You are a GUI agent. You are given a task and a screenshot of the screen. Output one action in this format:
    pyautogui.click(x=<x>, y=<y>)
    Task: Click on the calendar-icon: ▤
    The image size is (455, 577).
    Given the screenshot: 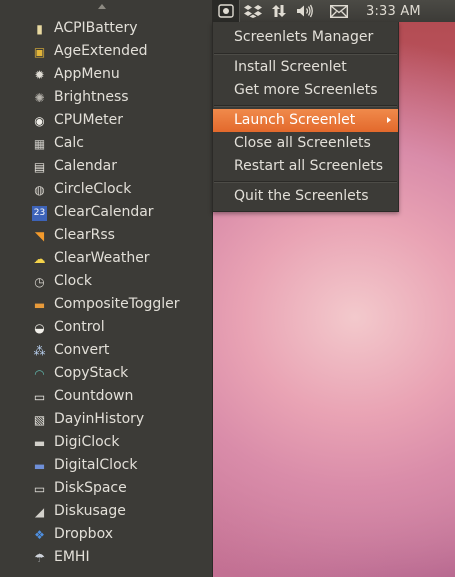 What is the action you would take?
    pyautogui.click(x=39, y=167)
    